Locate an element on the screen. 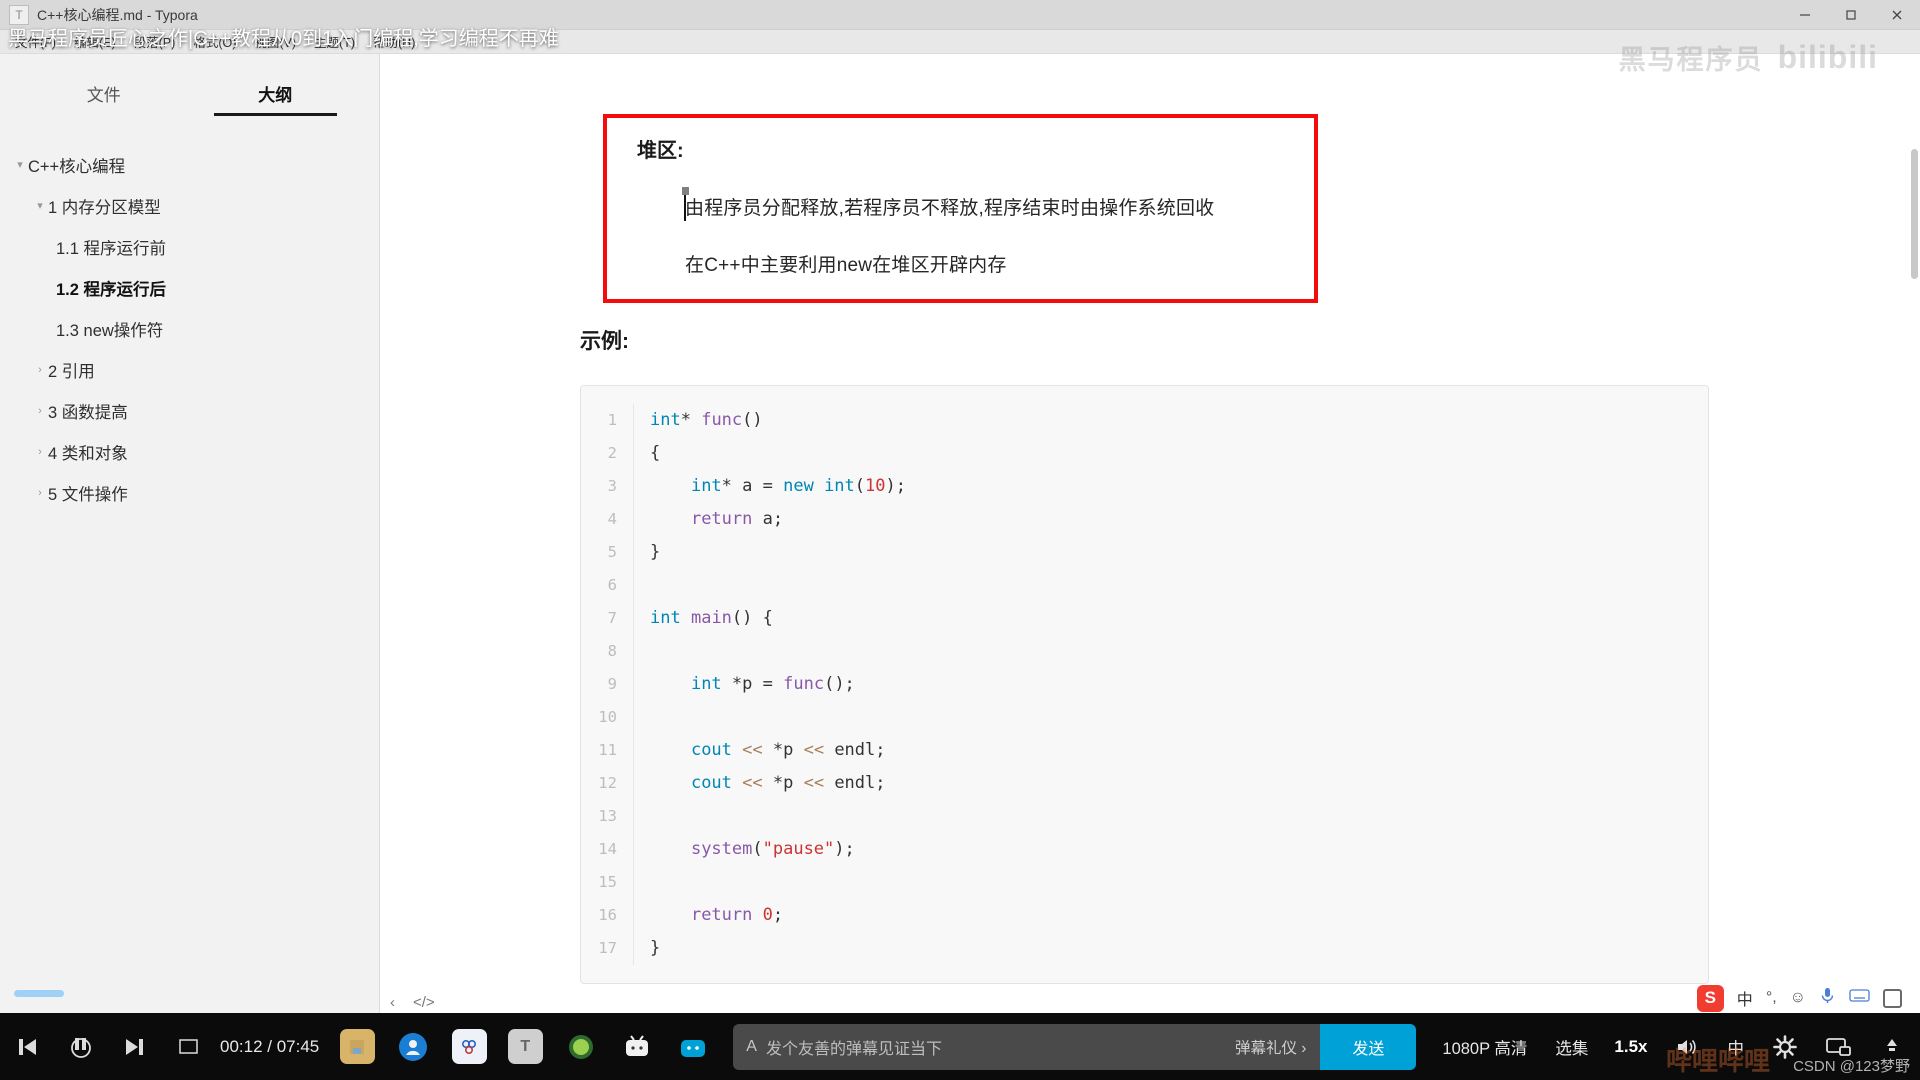 The width and height of the screenshot is (1920, 1080). code-line: 14 system("pause"); is located at coordinates (1144, 849).